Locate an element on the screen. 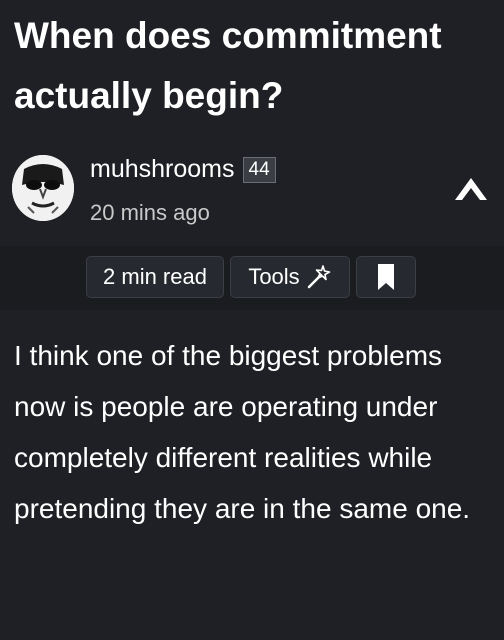 The image size is (504, 640). tools-label: Tools is located at coordinates (274, 276).